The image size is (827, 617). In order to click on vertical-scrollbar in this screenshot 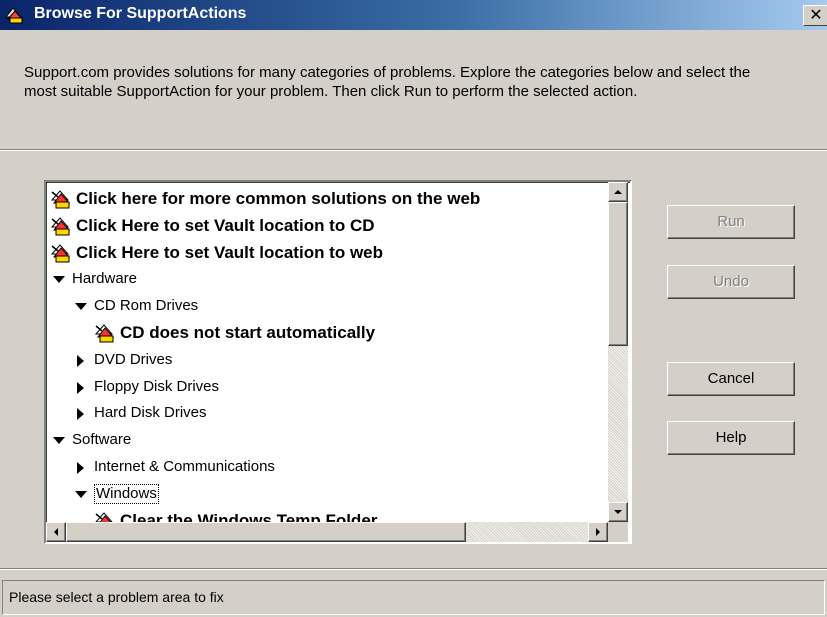, I will do `click(618, 352)`.